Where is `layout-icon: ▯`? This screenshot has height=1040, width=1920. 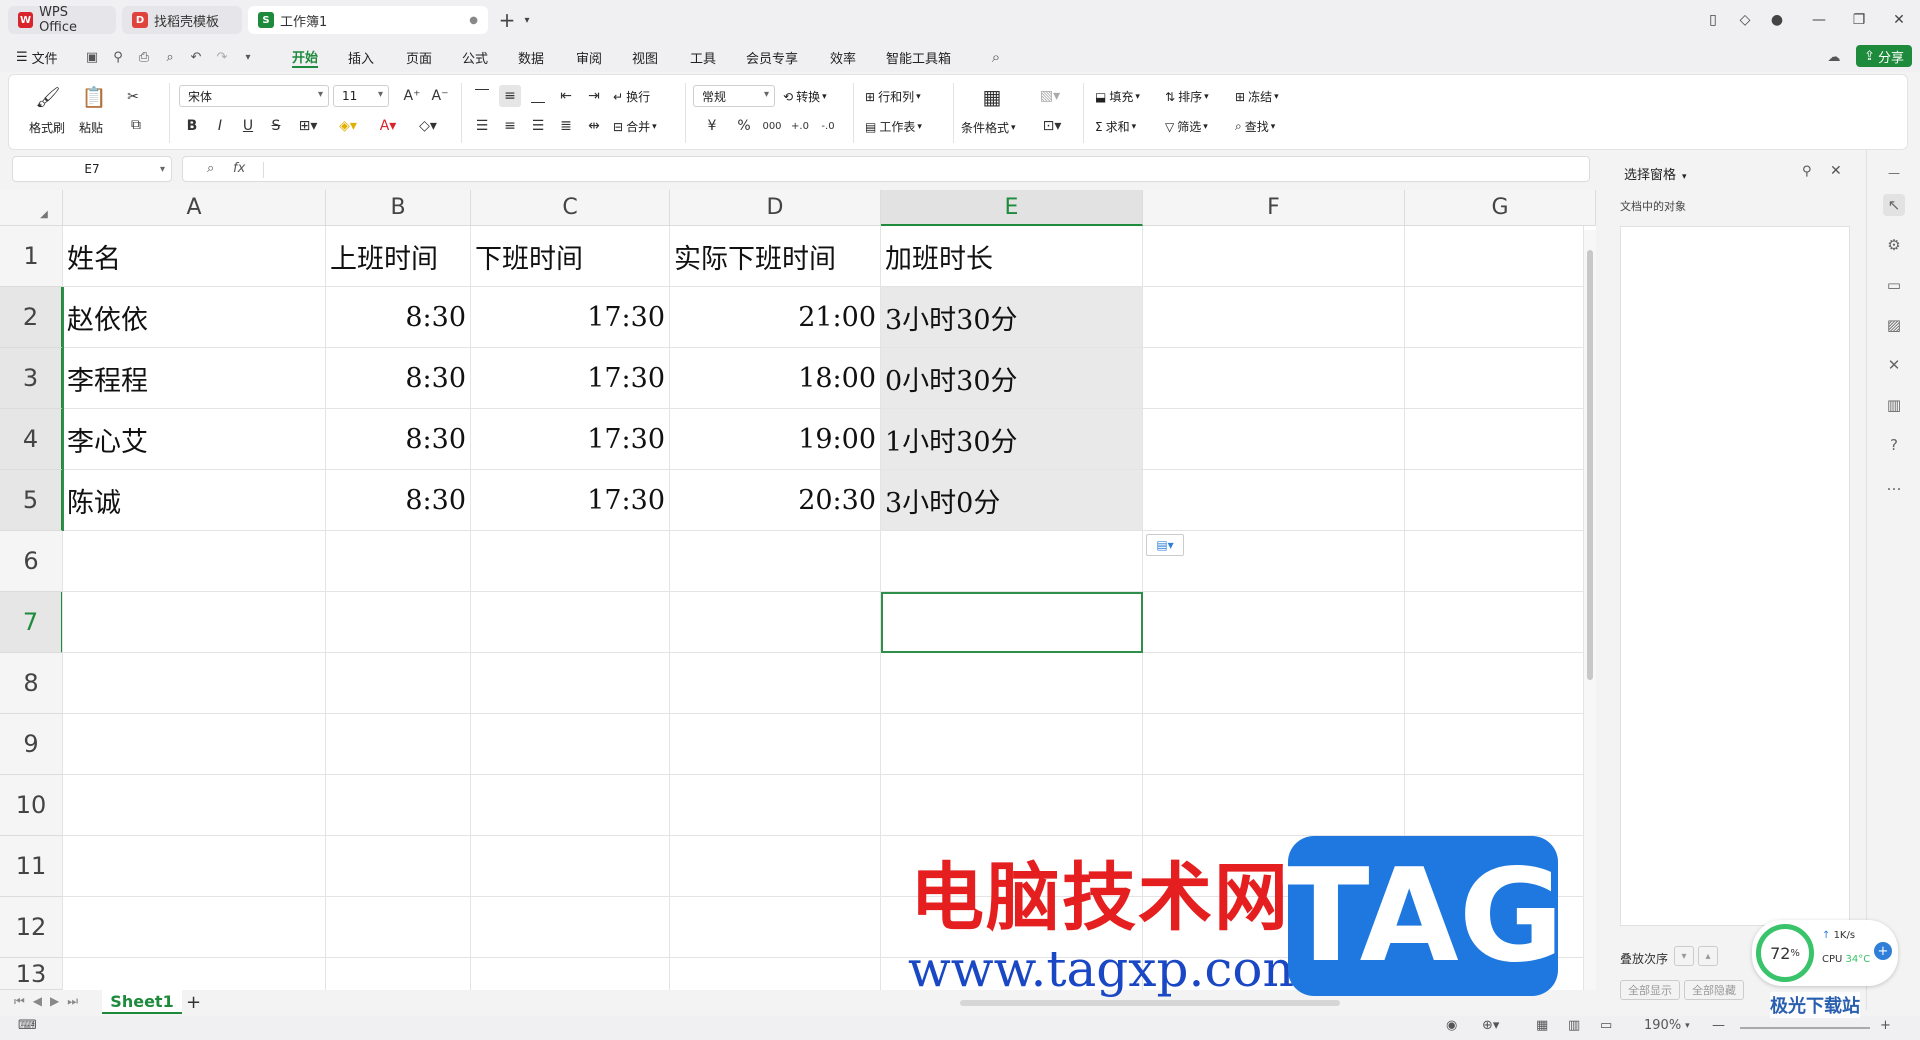 layout-icon: ▯ is located at coordinates (1713, 20).